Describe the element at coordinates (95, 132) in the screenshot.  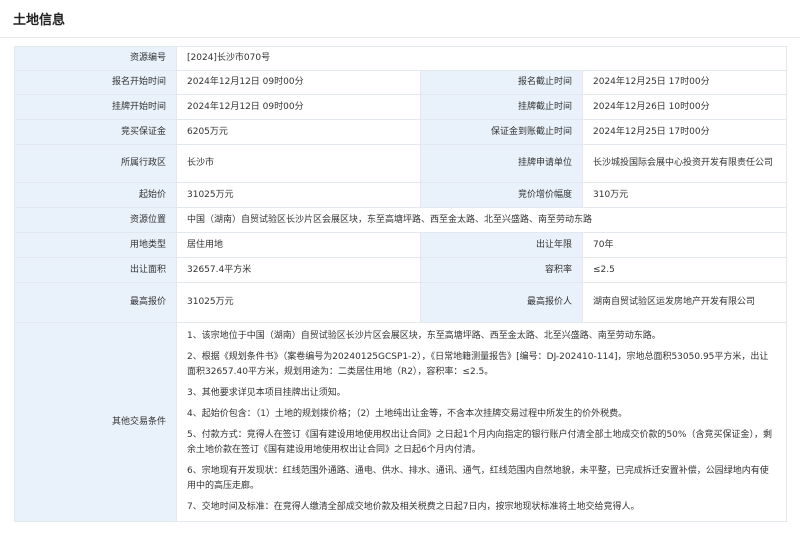
I see `deposit-label: 竞买保证金` at that location.